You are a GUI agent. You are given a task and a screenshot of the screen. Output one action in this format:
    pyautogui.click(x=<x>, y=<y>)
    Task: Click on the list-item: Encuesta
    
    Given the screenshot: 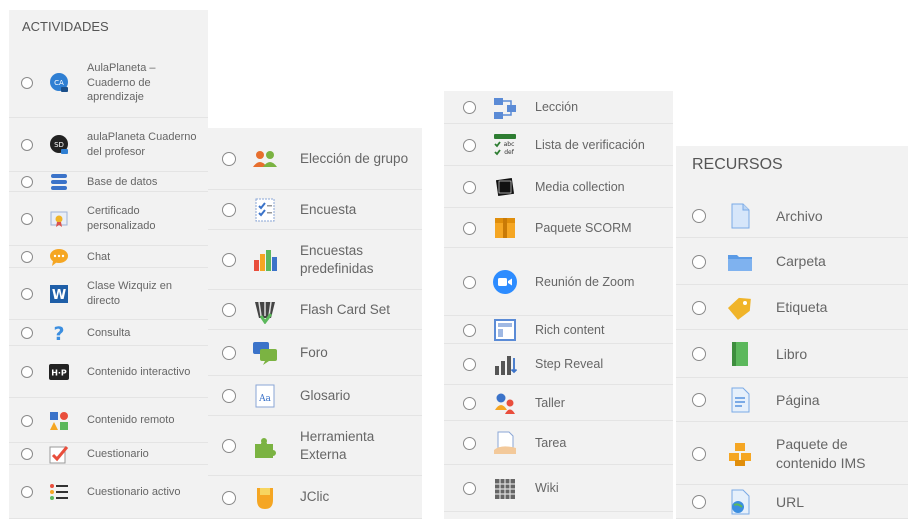 What is the action you would take?
    pyautogui.click(x=315, y=210)
    